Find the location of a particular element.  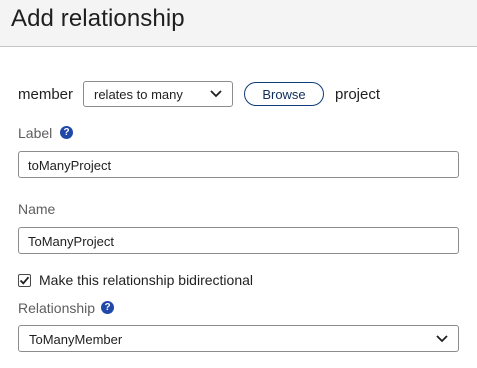

label-input-value: toManyProject is located at coordinates (70, 165).